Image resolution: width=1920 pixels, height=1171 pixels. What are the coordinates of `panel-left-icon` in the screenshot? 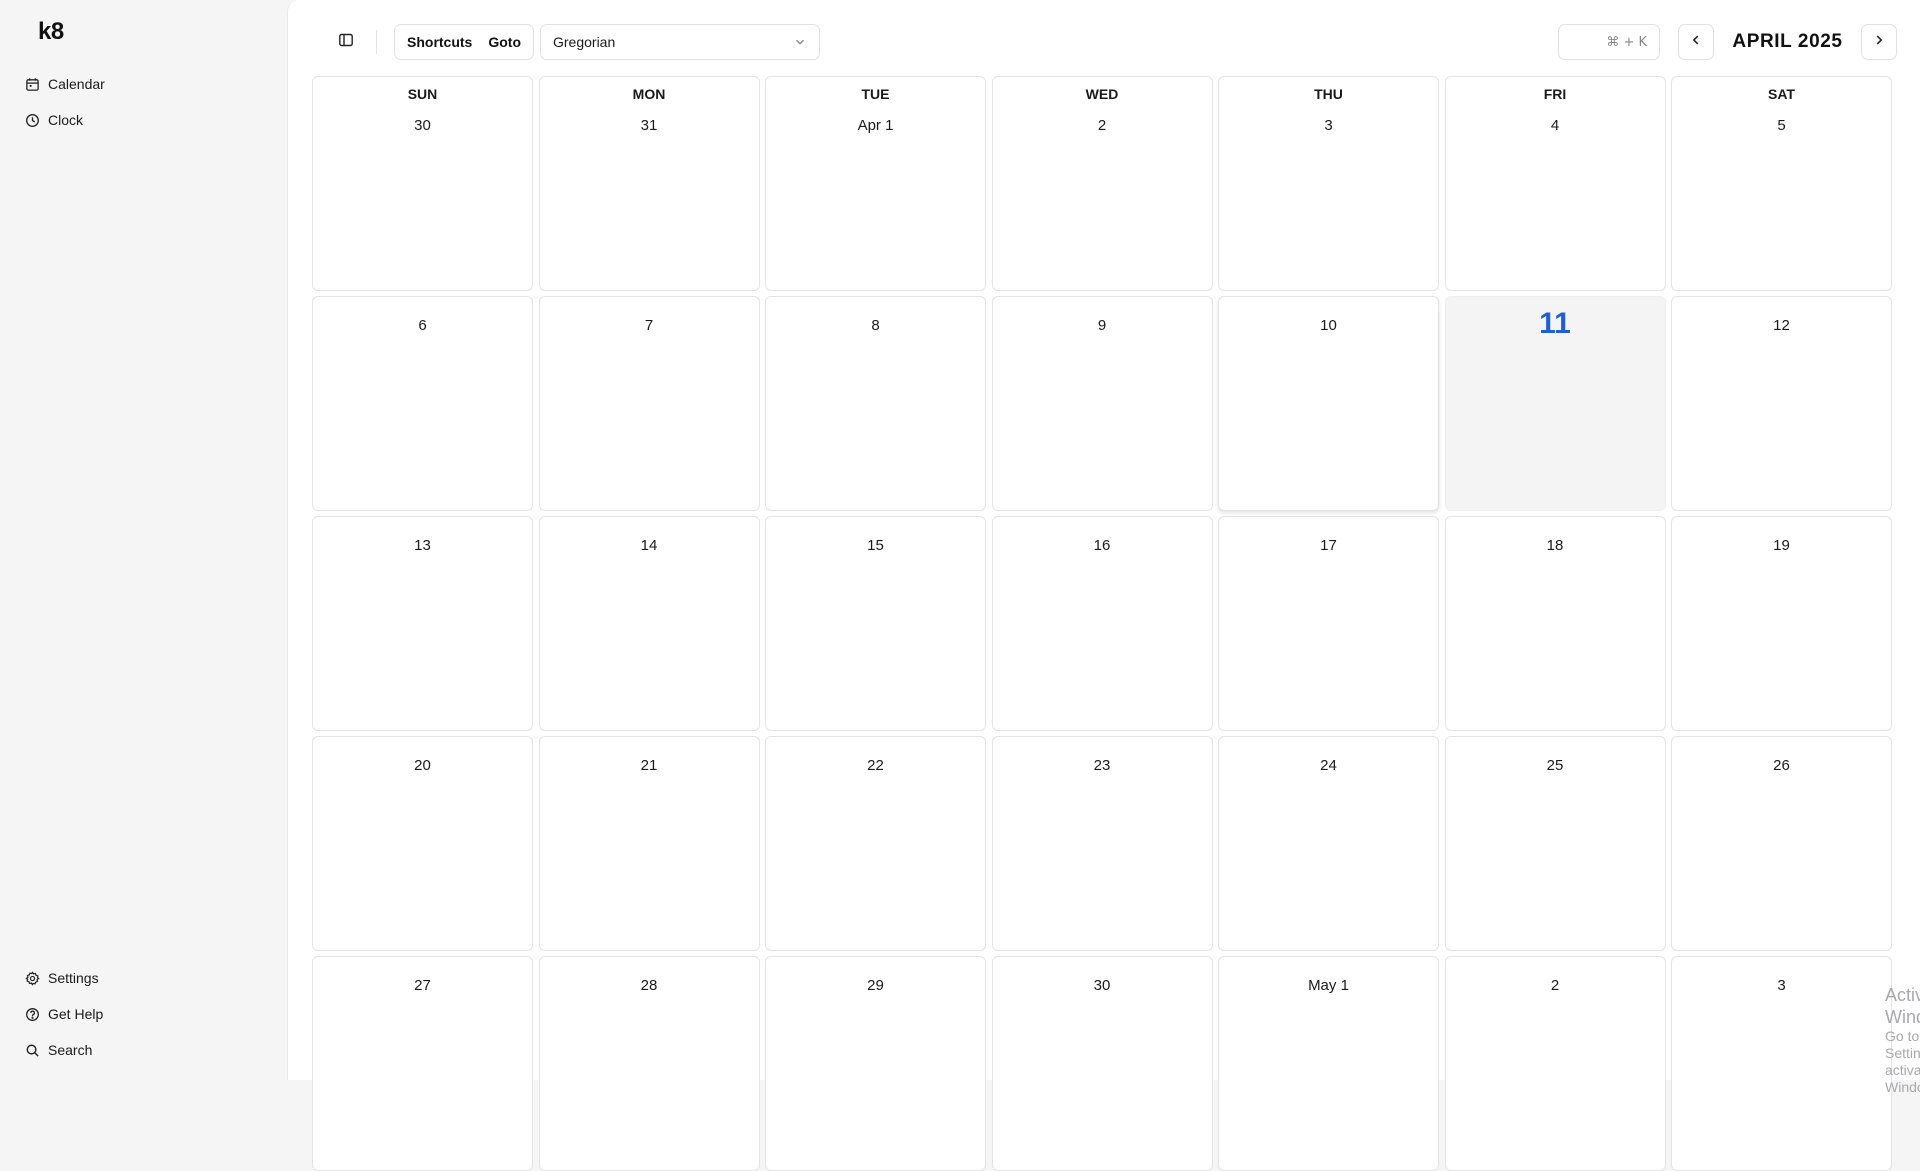 It's located at (346, 42).